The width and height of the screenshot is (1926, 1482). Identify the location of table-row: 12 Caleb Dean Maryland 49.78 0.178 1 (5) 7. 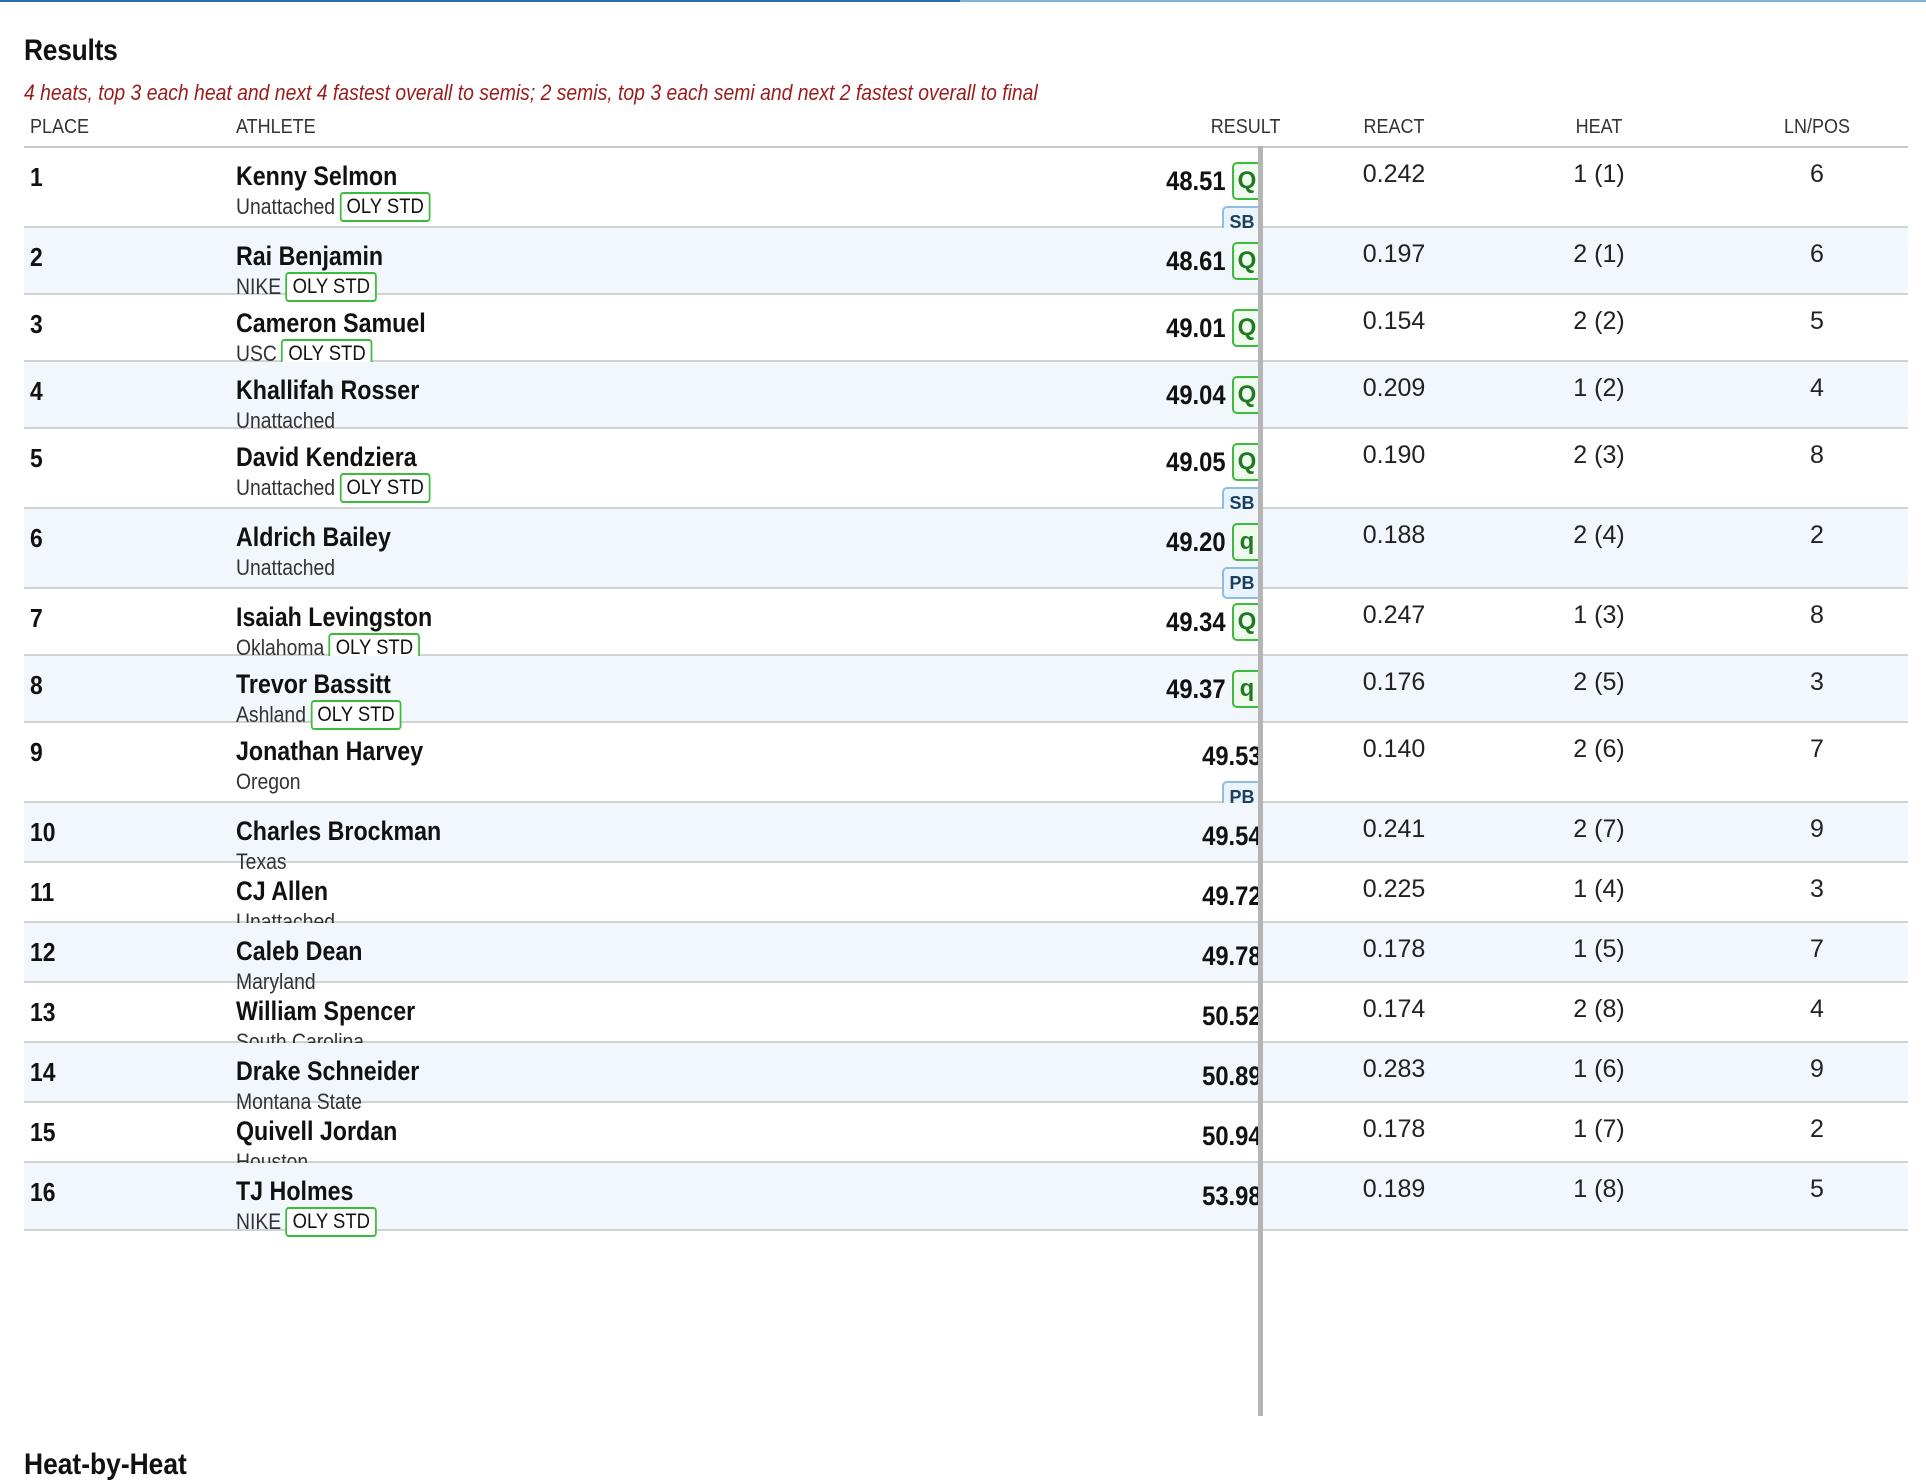
(966, 958).